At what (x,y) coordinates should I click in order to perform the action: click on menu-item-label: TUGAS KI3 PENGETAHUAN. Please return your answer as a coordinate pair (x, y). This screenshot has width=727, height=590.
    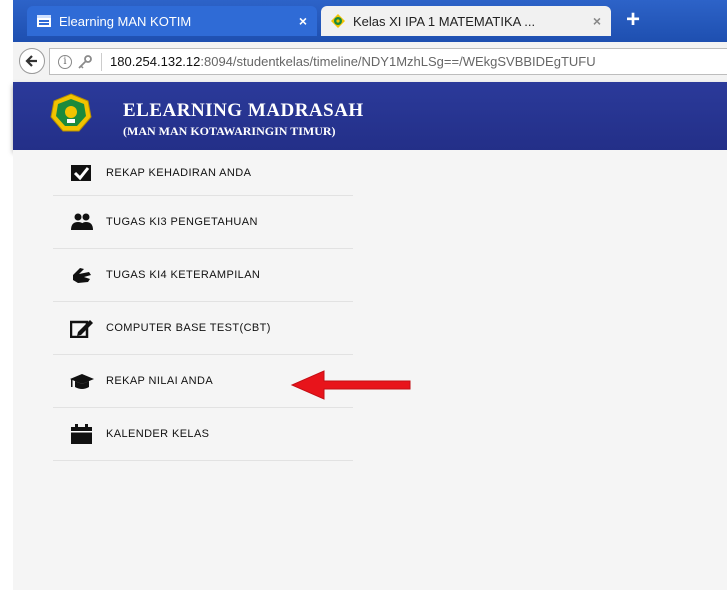
    Looking at the image, I should click on (182, 222).